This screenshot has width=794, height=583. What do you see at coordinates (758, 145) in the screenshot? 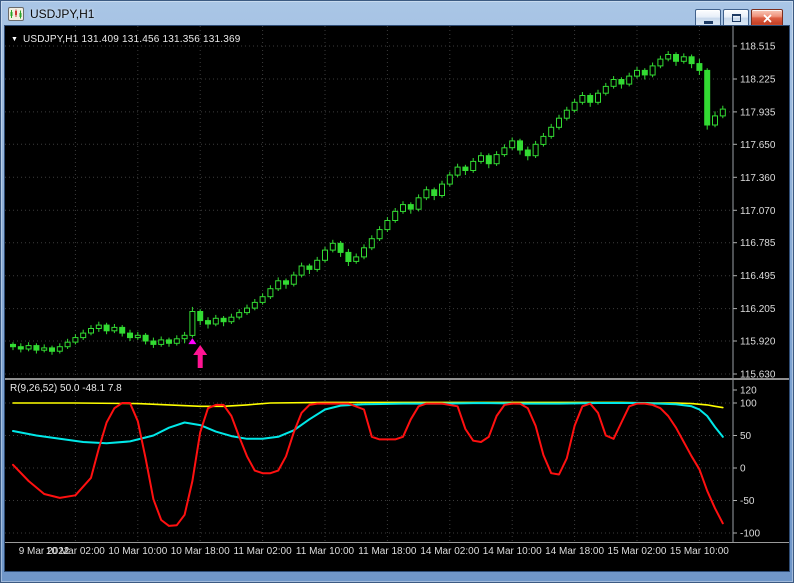
I see `price-tick-label: 117.650` at bounding box center [758, 145].